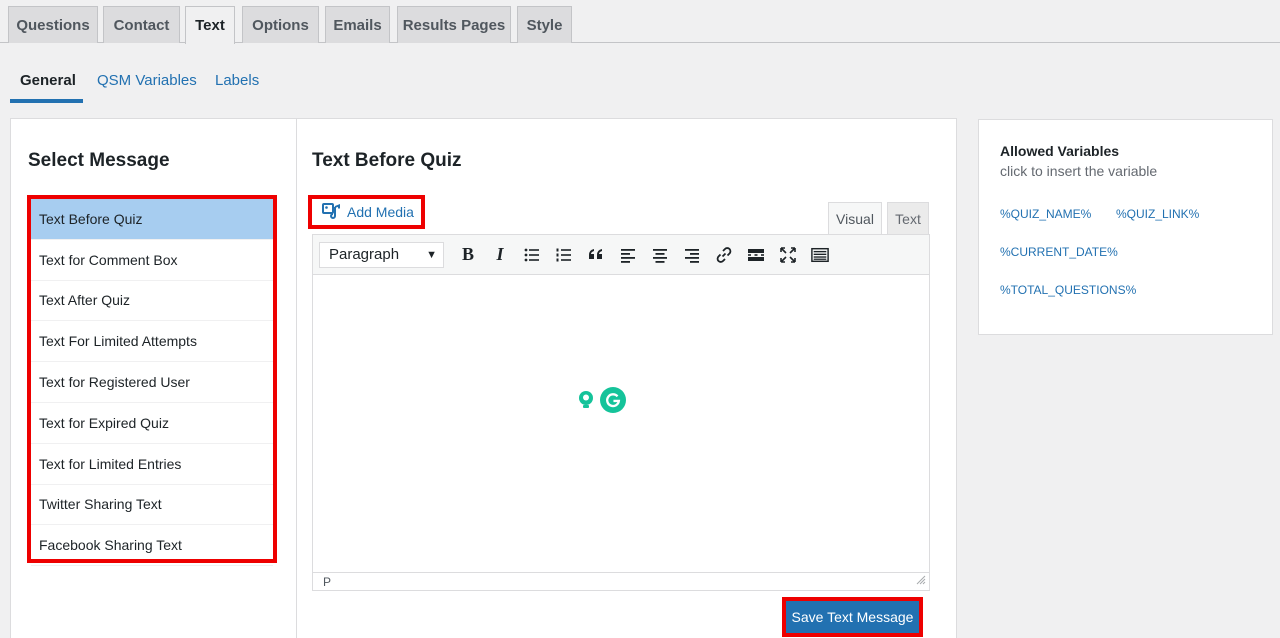 This screenshot has height=638, width=1280. What do you see at coordinates (147, 80) in the screenshot?
I see `subtab-qsm-variables: QSM Variables` at bounding box center [147, 80].